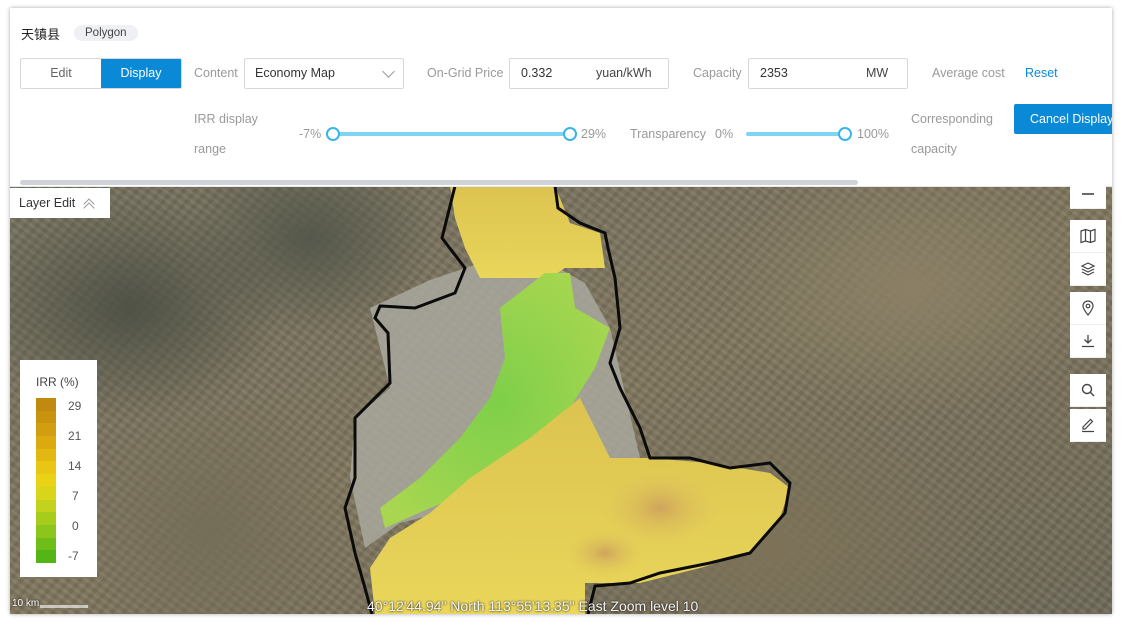 The image size is (1130, 631). What do you see at coordinates (210, 149) in the screenshot?
I see `irr-range-label-2: range` at bounding box center [210, 149].